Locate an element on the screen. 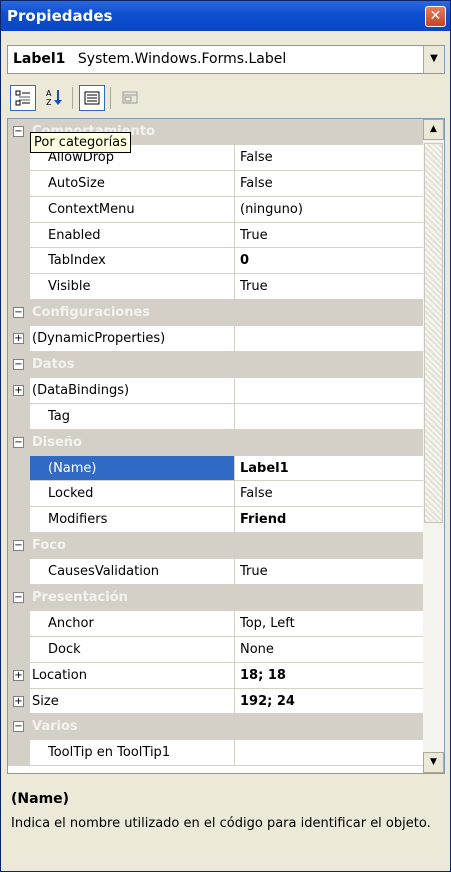 This screenshot has height=872, width=451. property-value: Friend is located at coordinates (330, 519).